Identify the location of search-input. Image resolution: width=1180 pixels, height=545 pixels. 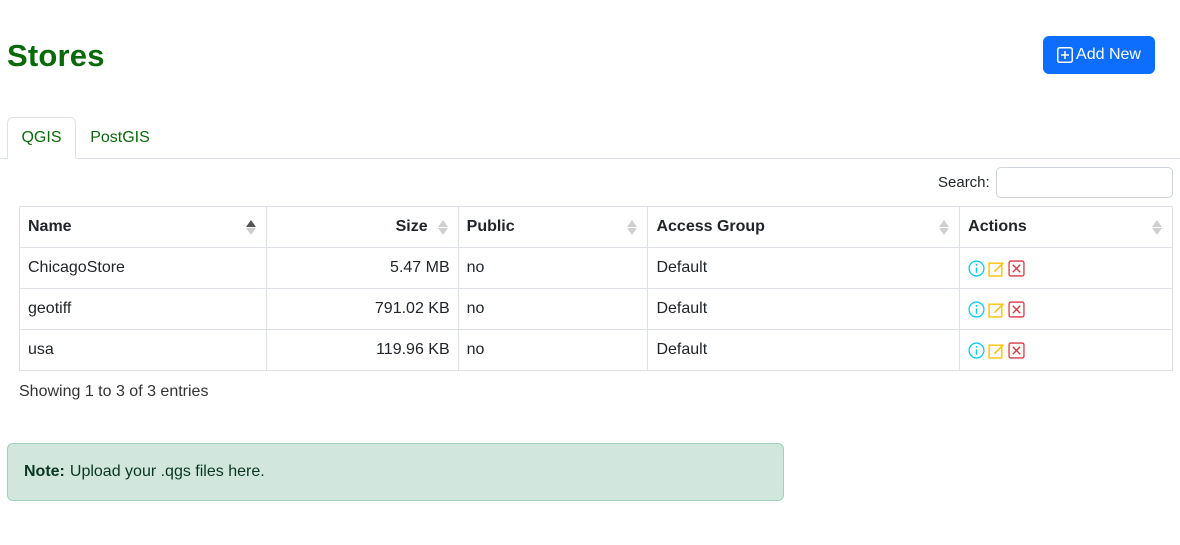
(1084, 182).